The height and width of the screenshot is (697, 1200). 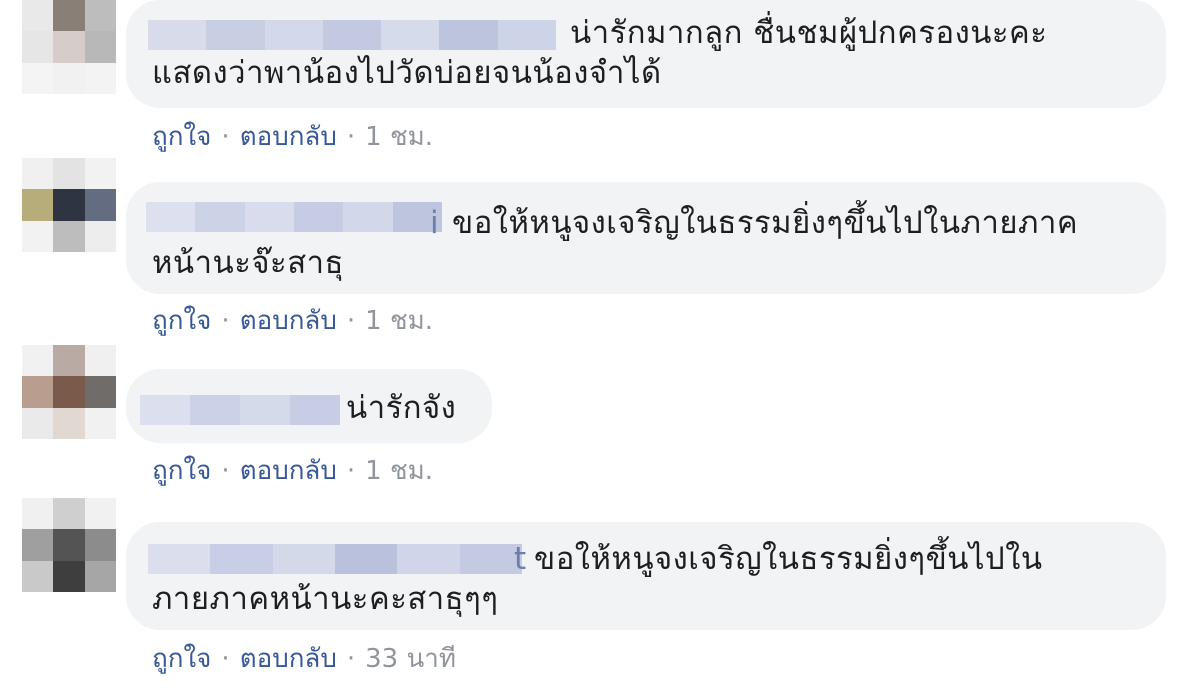 I want to click on comment-text-line1: ขอให้หนูจงเจริญในธรรมยิ่งๆขึ้นไปในภายภาค, so click(x=765, y=223).